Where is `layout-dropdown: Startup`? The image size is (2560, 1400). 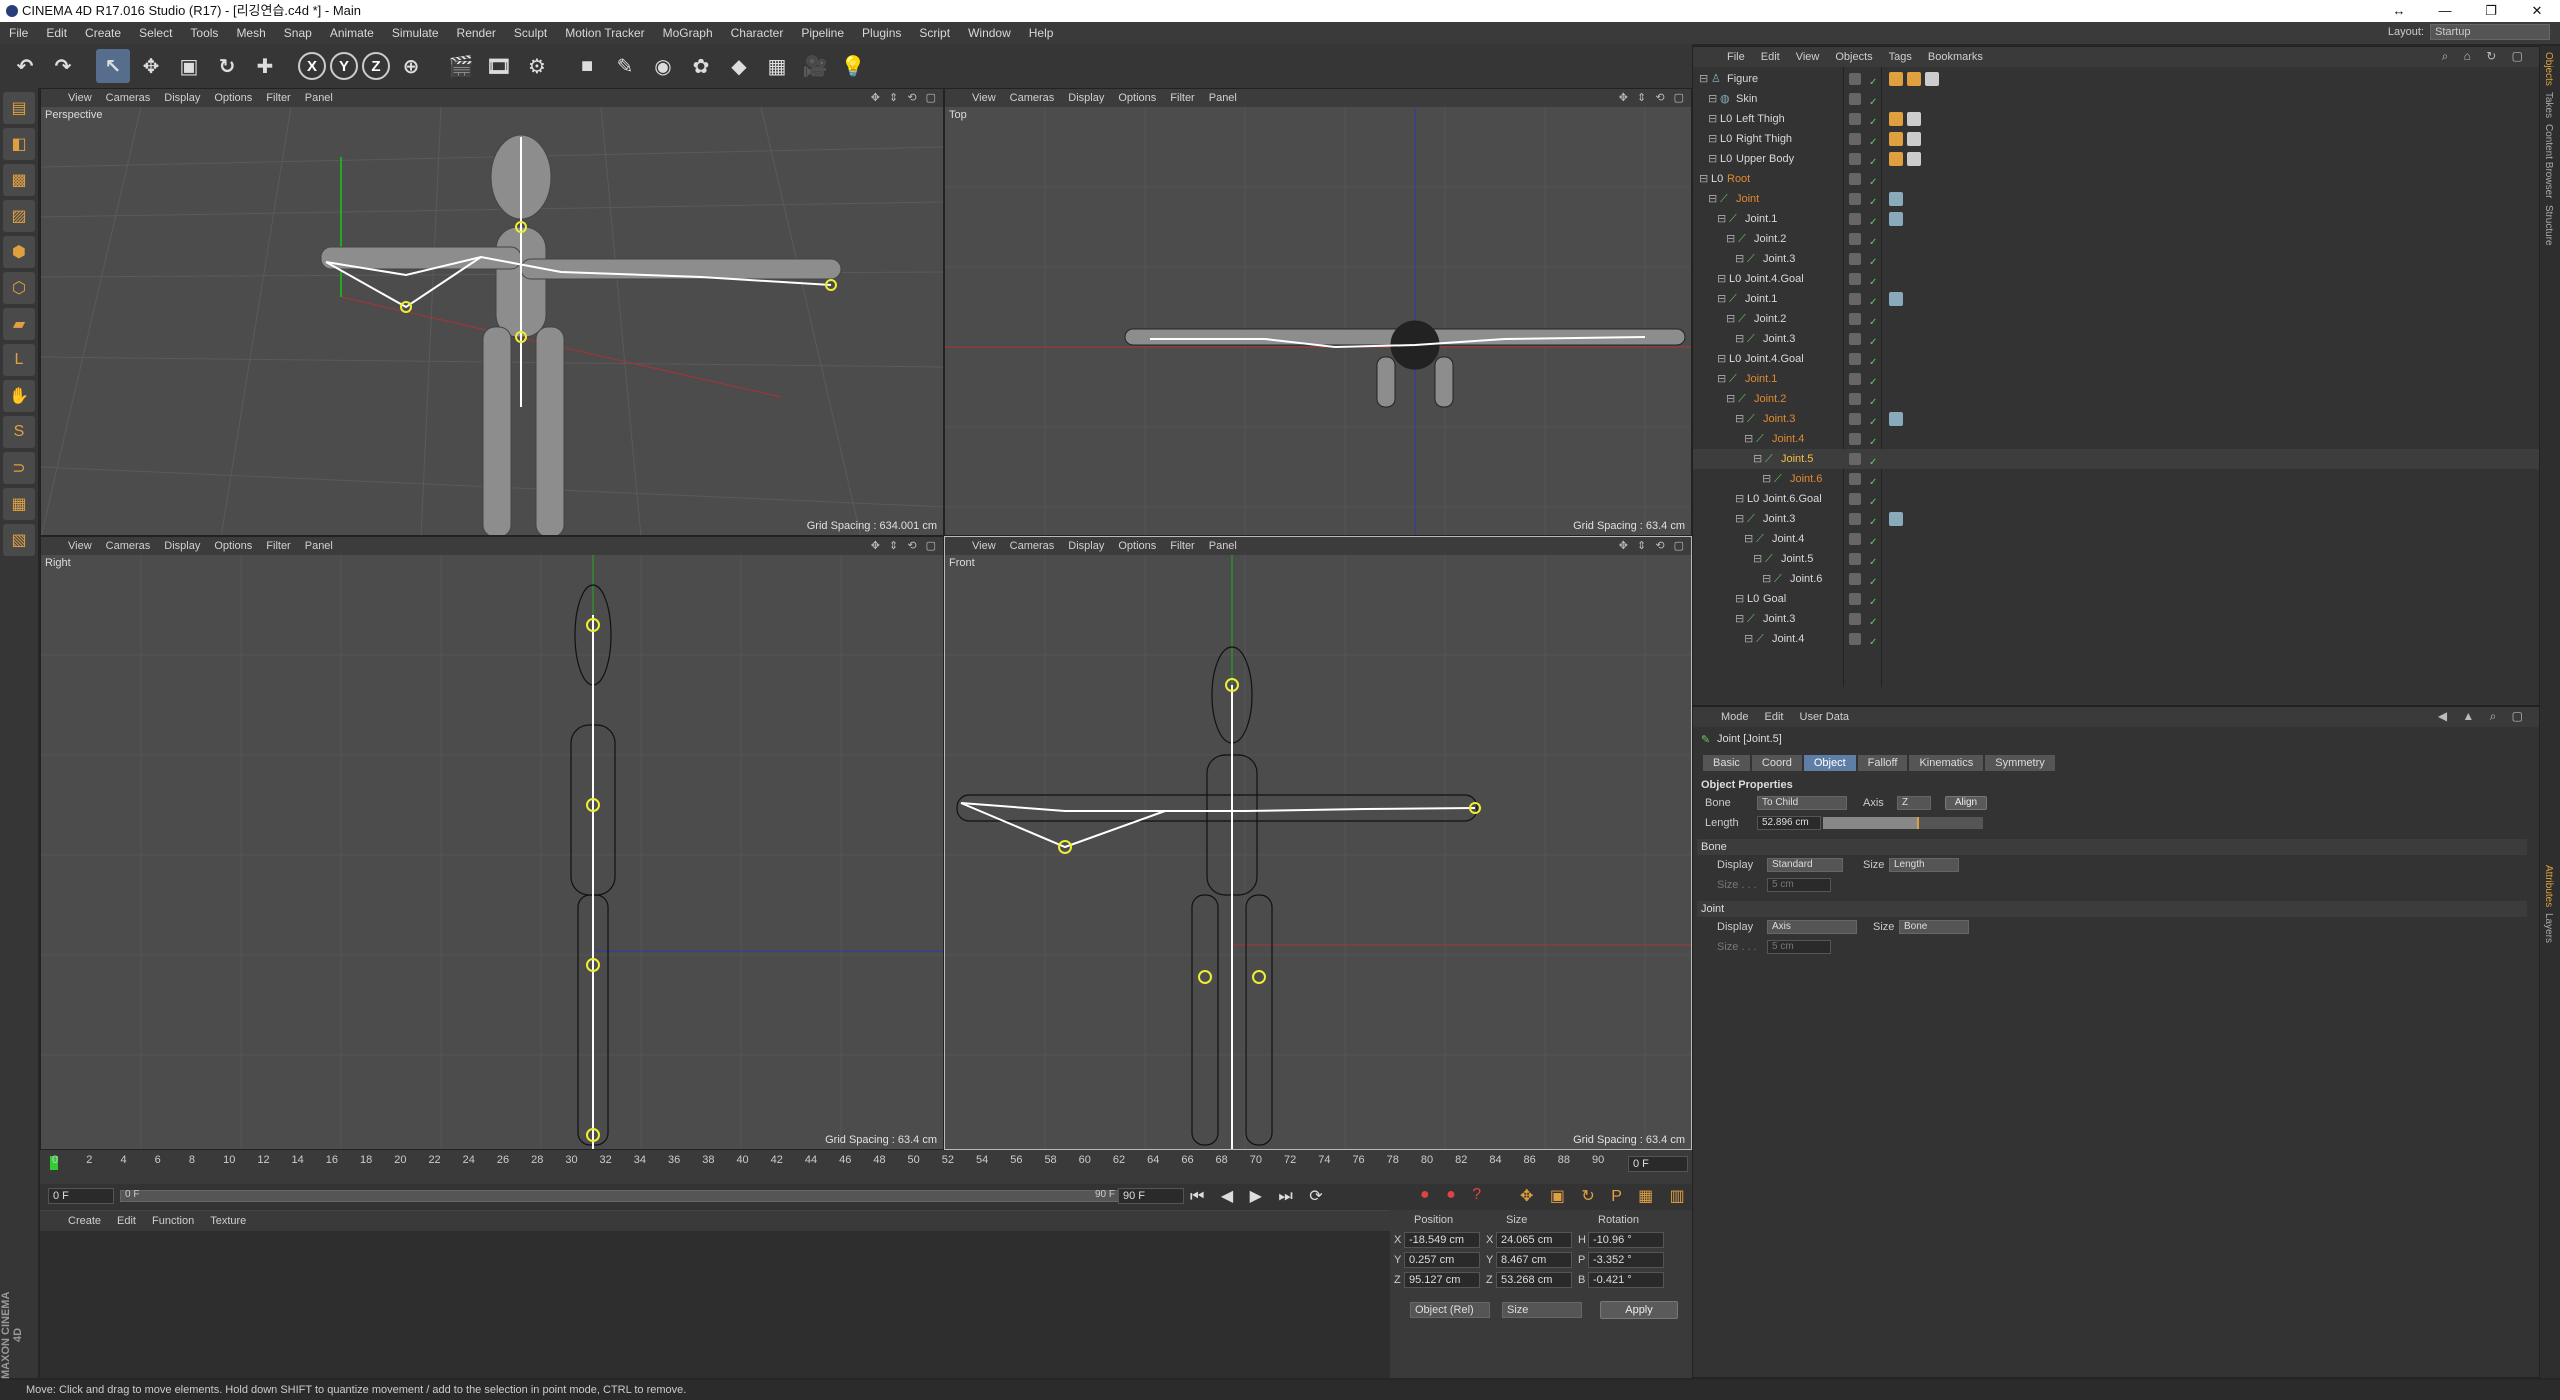 layout-dropdown: Startup is located at coordinates (2490, 32).